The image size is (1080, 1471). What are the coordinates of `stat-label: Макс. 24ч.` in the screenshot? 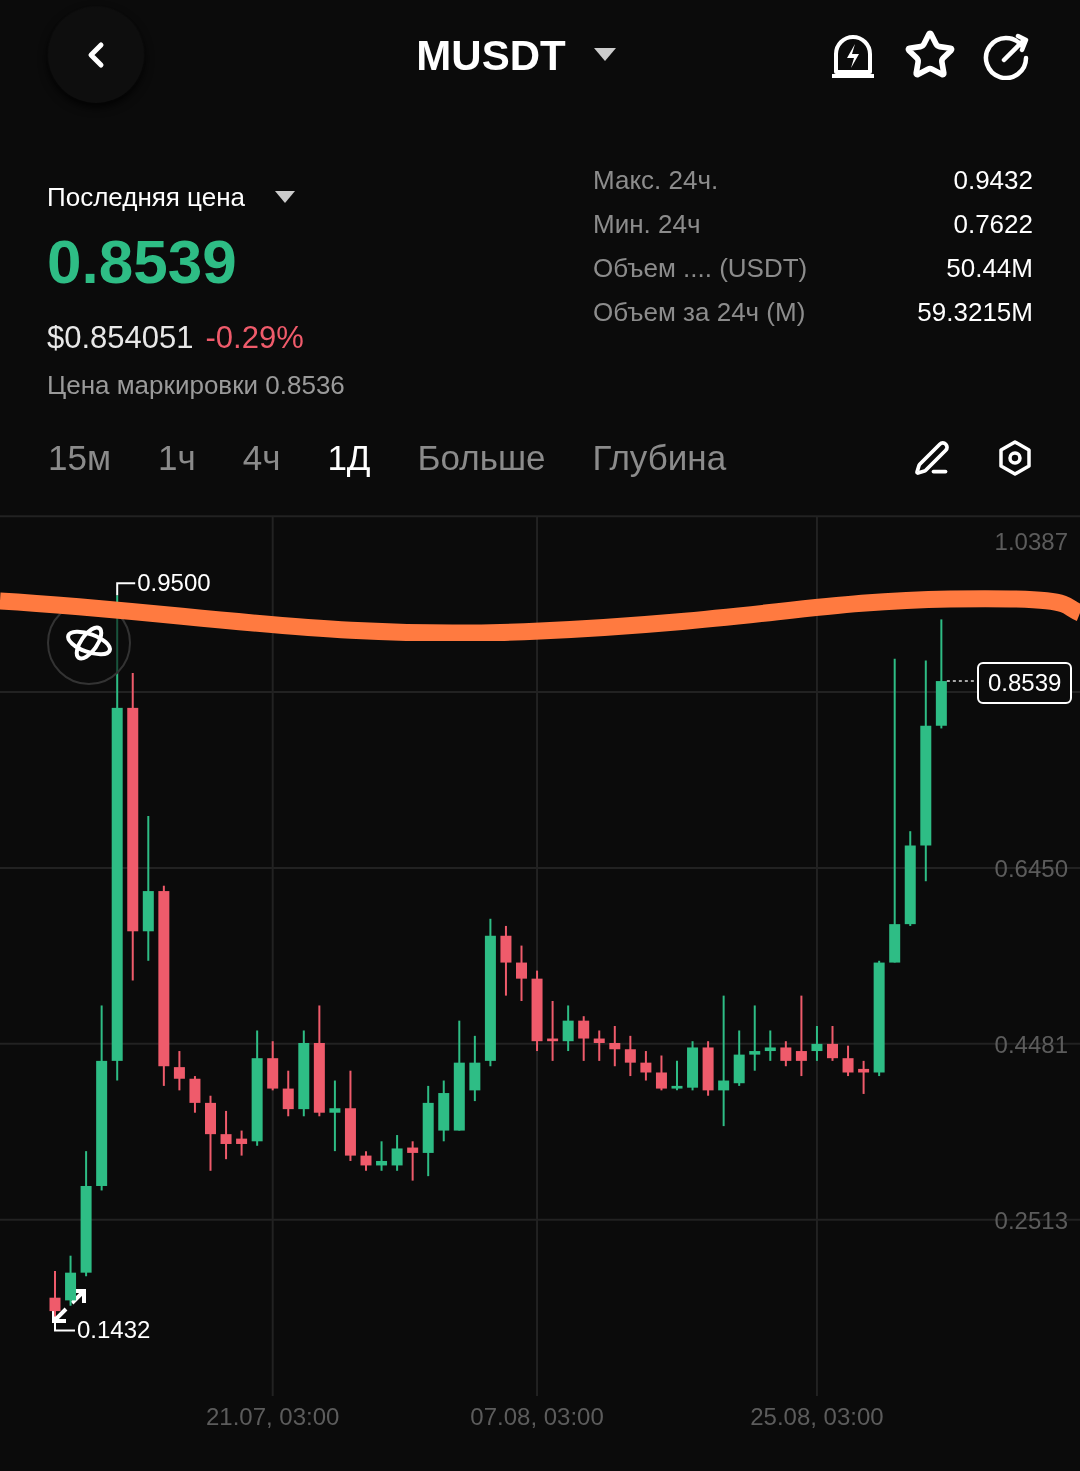 It's located at (656, 180).